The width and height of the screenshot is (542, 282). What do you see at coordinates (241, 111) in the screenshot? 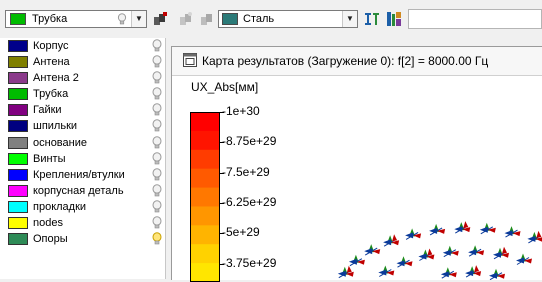
I see `color-scale-tick-label: -1e+30` at bounding box center [241, 111].